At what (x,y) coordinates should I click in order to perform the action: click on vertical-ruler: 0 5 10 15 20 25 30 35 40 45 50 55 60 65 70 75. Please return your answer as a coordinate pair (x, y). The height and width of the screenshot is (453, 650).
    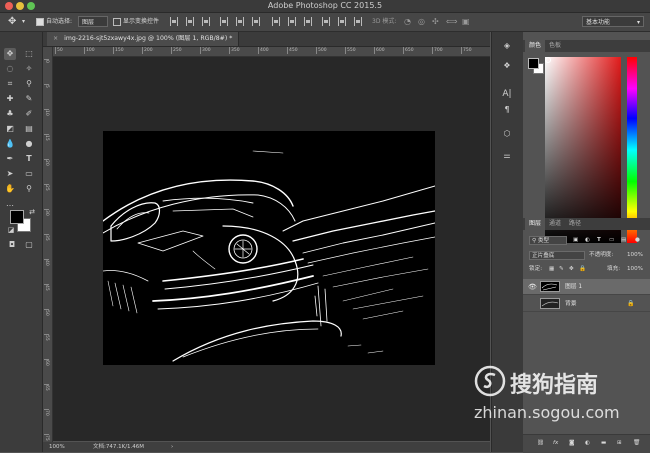
    Looking at the image, I should click on (48, 244).